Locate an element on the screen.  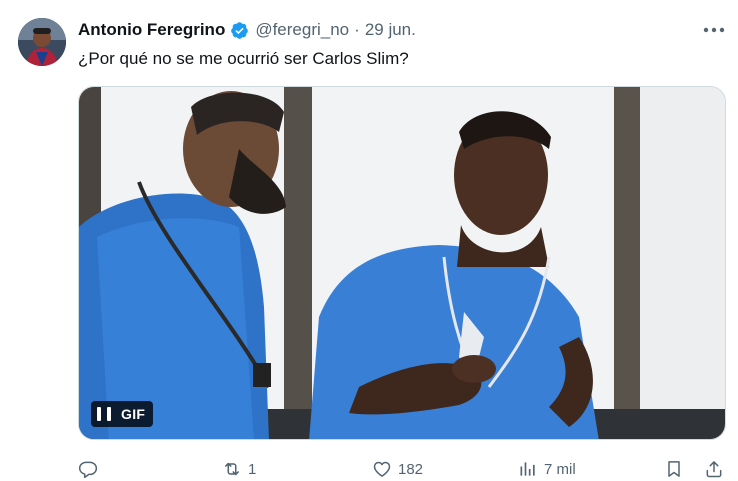
more-icon is located at coordinates (714, 30).